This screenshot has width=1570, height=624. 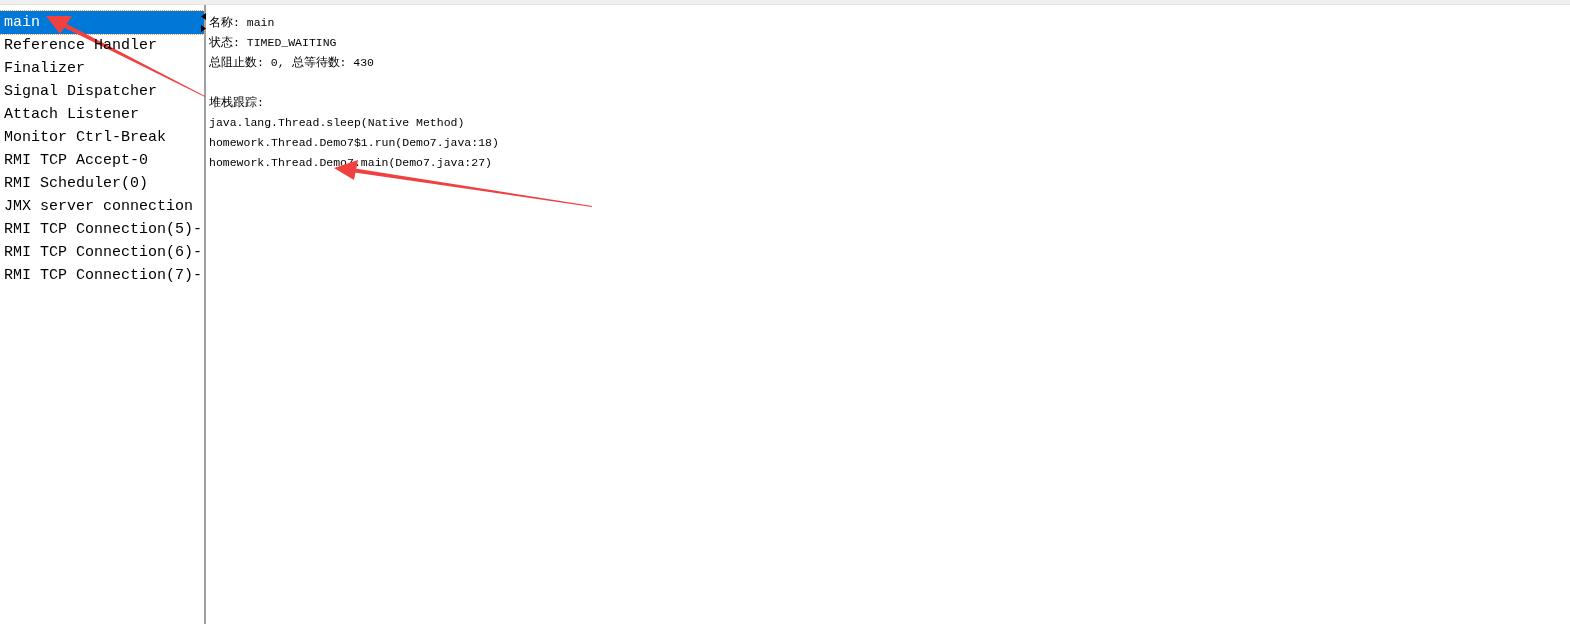 What do you see at coordinates (102, 206) in the screenshot?
I see `thread-list-item: JMX server connection` at bounding box center [102, 206].